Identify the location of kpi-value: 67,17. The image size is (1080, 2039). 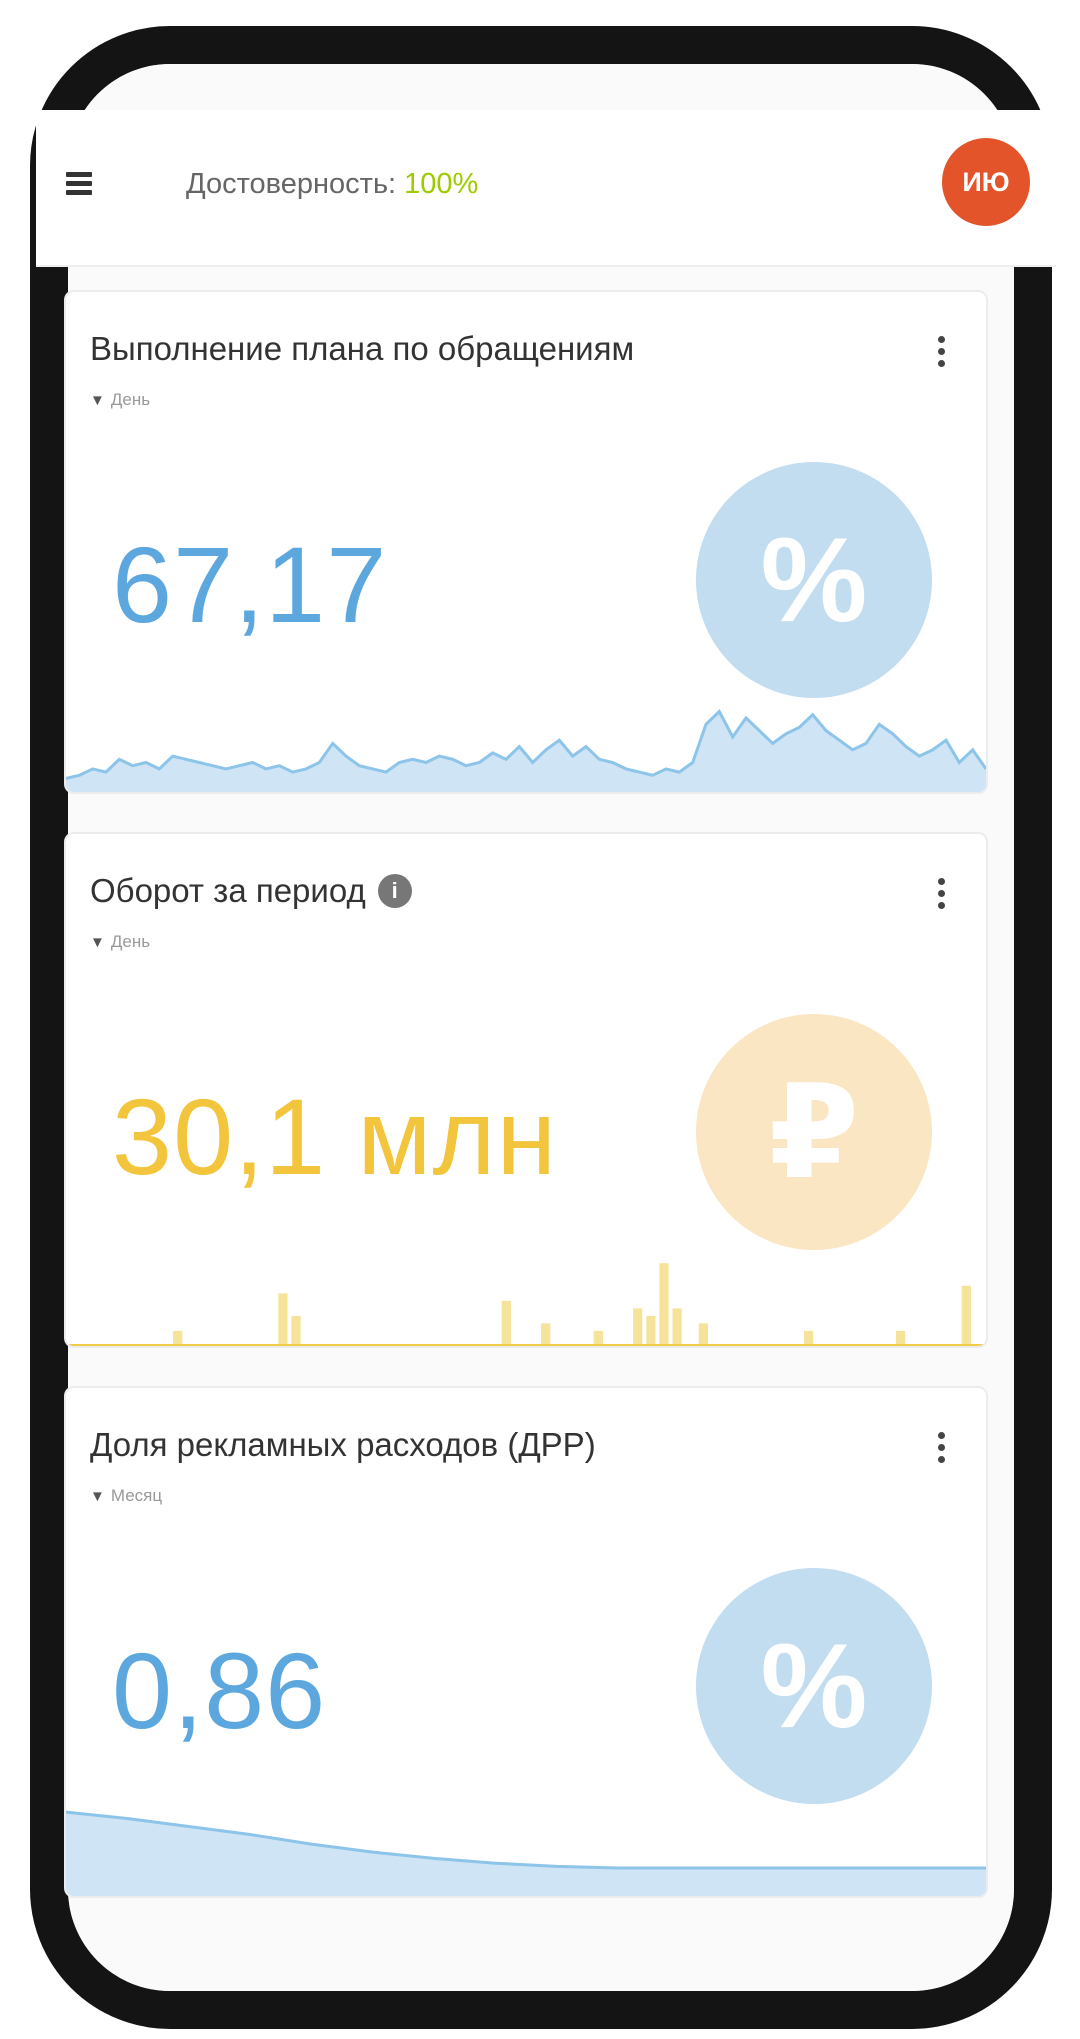
(250, 584).